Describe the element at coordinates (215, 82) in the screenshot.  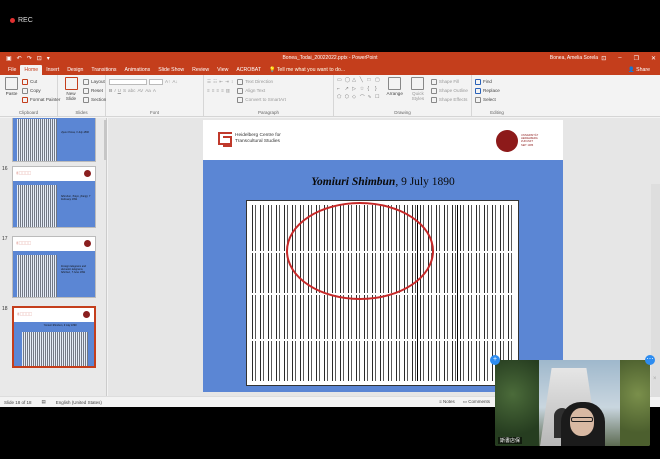
I see `numbering-icon: ☷` at that location.